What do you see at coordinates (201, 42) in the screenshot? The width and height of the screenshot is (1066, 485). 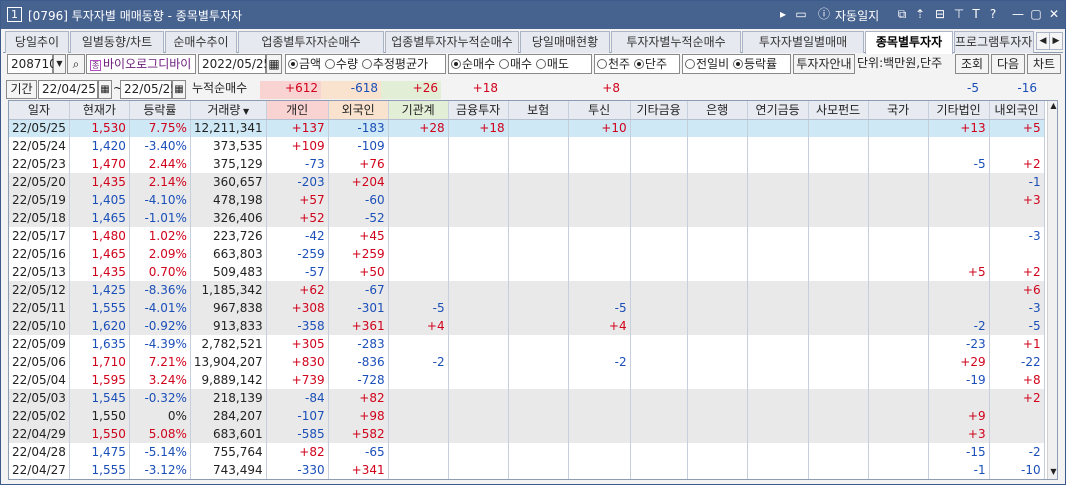 I see `tab-net-buy-trend: 순매수추이` at bounding box center [201, 42].